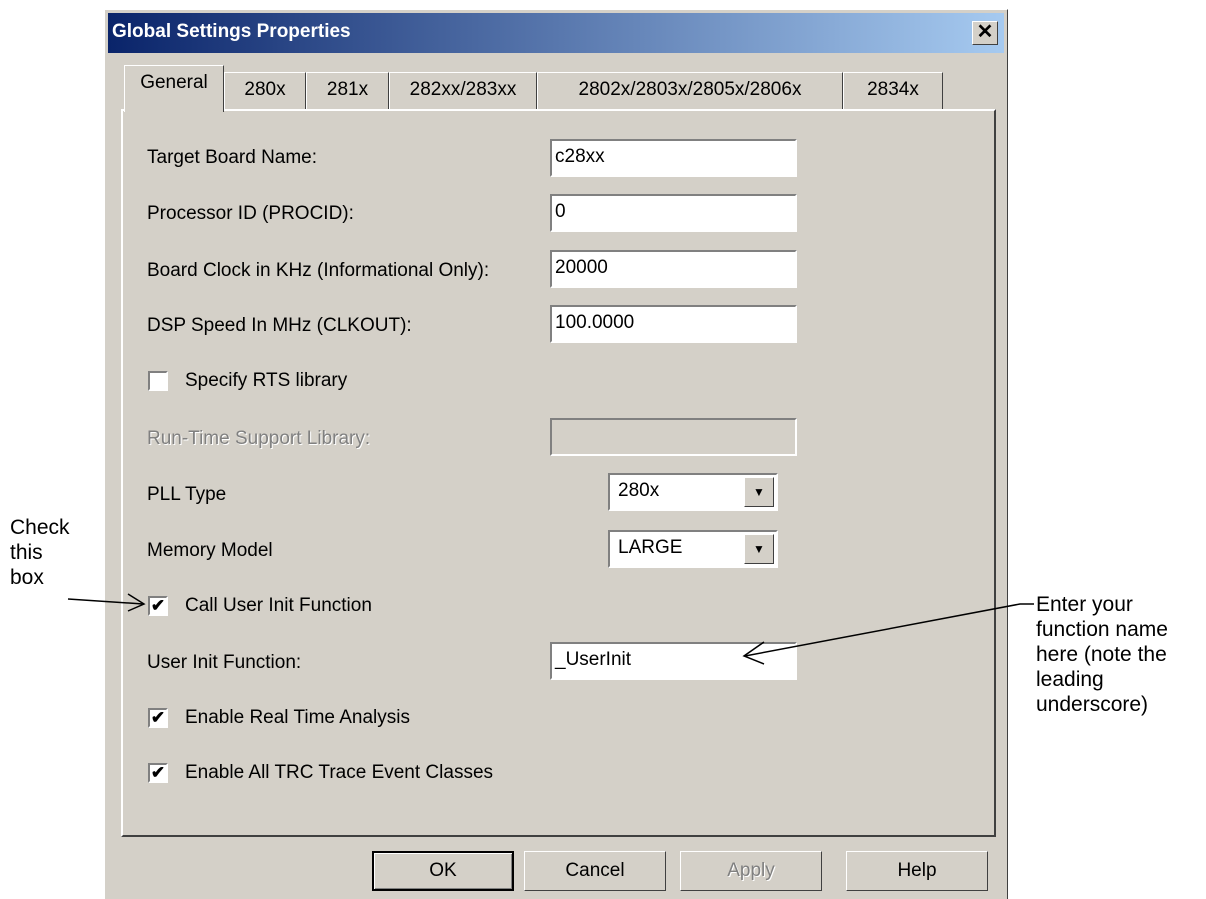 This screenshot has width=1206, height=899. Describe the element at coordinates (550, 629) in the screenshot. I see `annotation-arrows` at that location.